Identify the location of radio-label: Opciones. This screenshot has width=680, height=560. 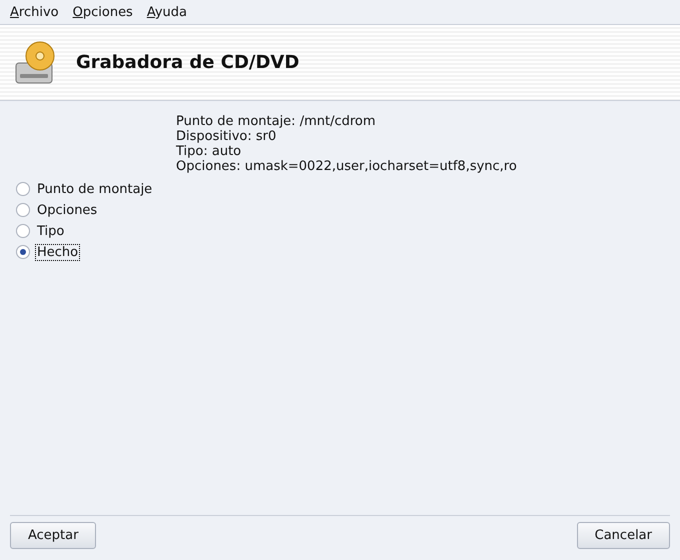
(67, 210).